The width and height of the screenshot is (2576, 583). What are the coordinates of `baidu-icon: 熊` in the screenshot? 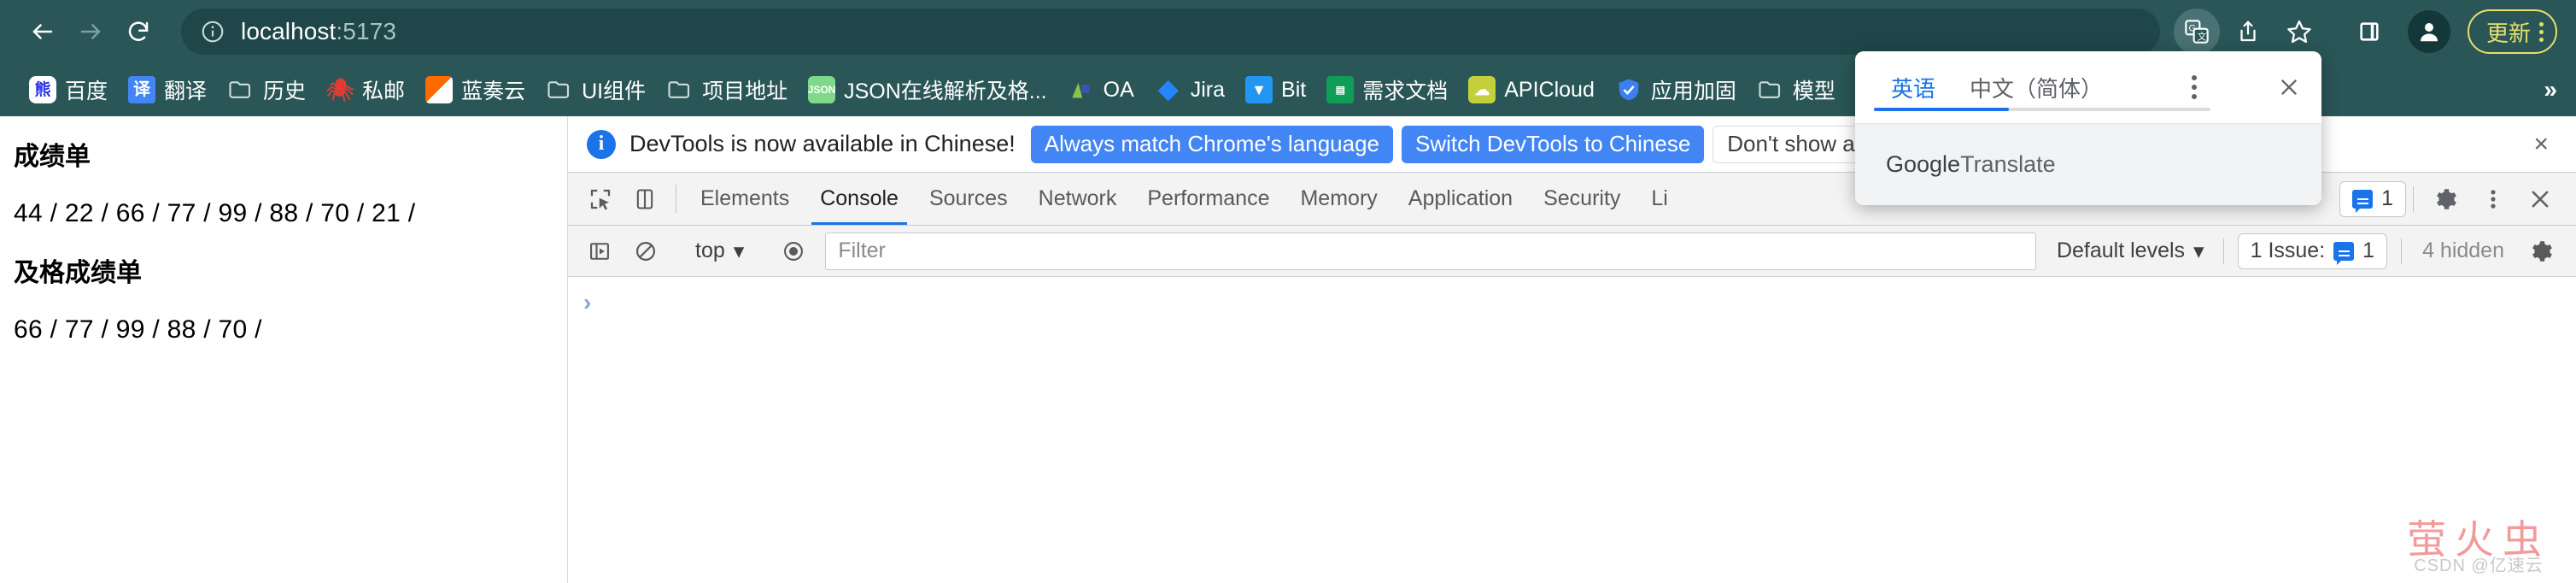 It's located at (42, 89).